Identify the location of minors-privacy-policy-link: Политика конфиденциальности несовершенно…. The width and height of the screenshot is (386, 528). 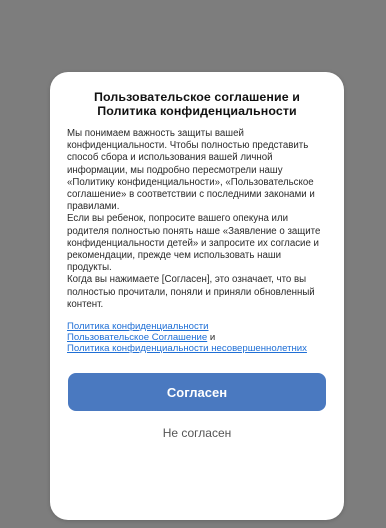
(187, 348).